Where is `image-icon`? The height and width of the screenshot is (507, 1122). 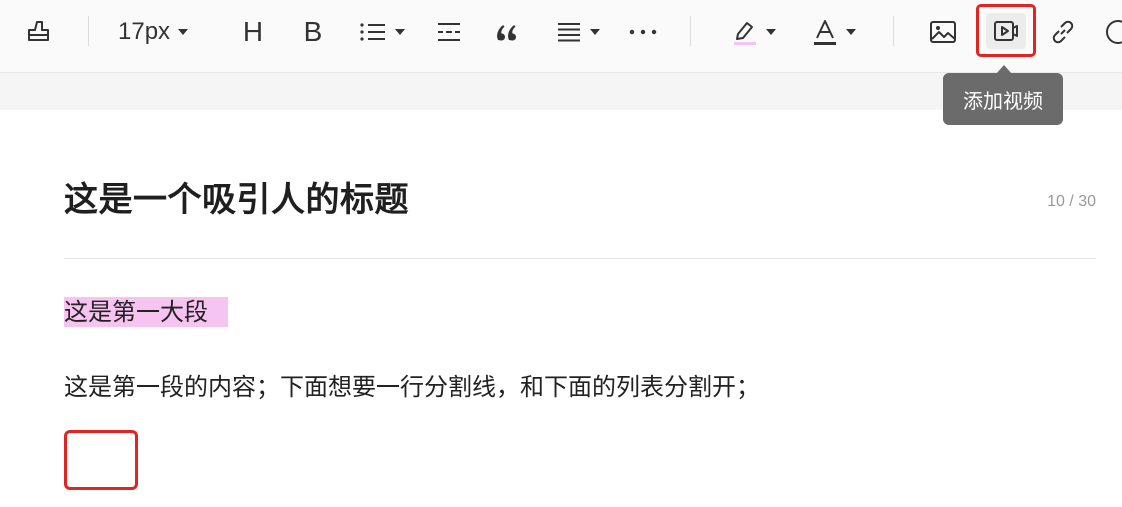 image-icon is located at coordinates (943, 32).